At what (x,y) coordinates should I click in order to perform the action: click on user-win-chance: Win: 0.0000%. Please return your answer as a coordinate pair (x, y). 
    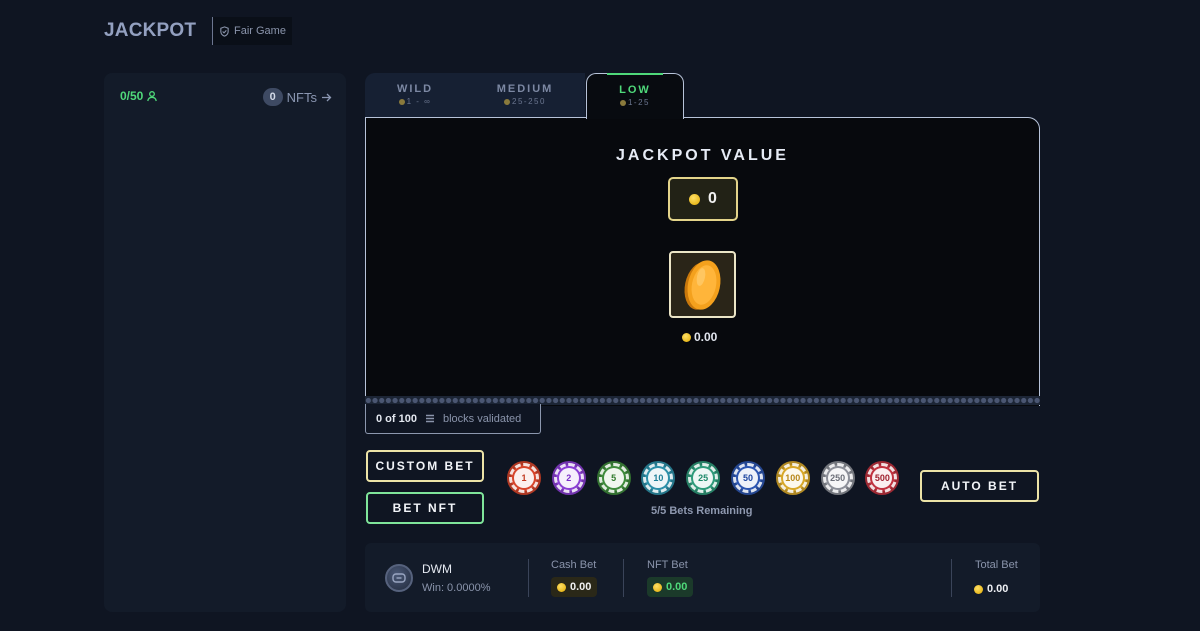
    Looking at the image, I should click on (456, 588).